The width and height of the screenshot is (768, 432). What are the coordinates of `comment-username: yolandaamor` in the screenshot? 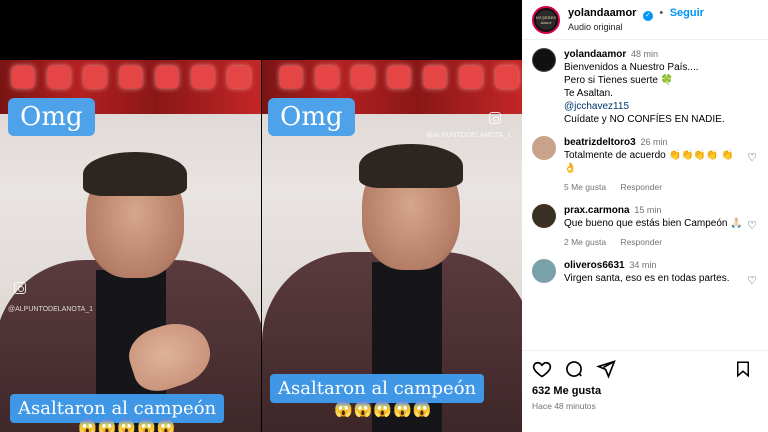 It's located at (595, 54).